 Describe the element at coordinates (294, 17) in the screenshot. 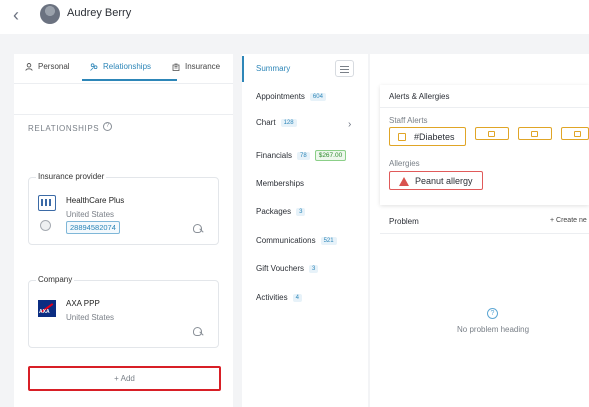

I see `top-bar: ‹ Audrey Berry` at that location.